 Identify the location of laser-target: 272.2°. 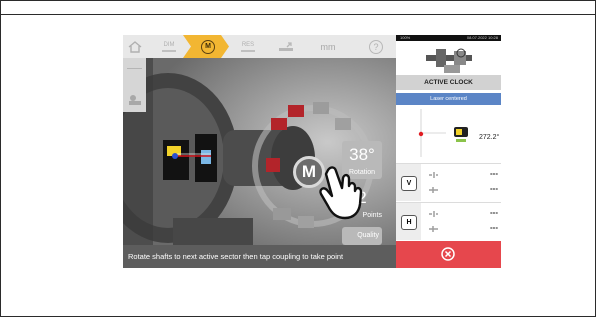
(448, 133).